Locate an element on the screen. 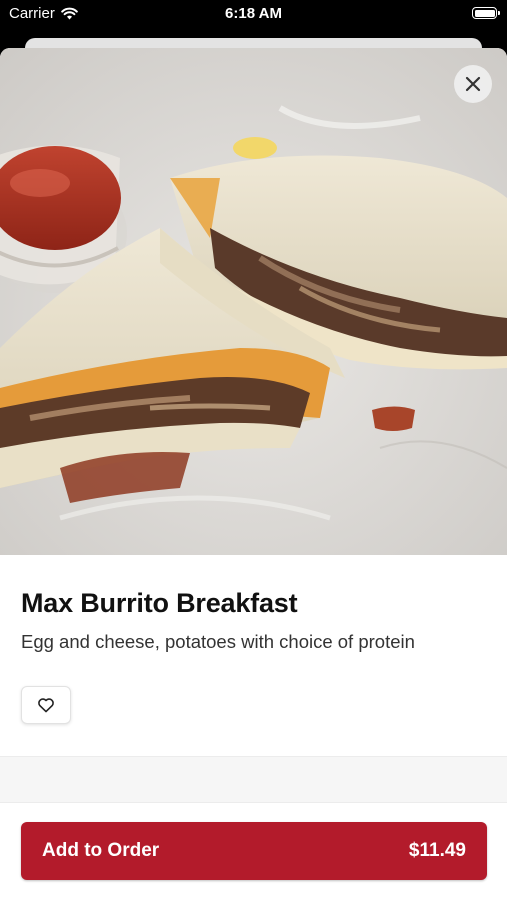 The height and width of the screenshot is (900, 507). close-icon is located at coordinates (473, 84).